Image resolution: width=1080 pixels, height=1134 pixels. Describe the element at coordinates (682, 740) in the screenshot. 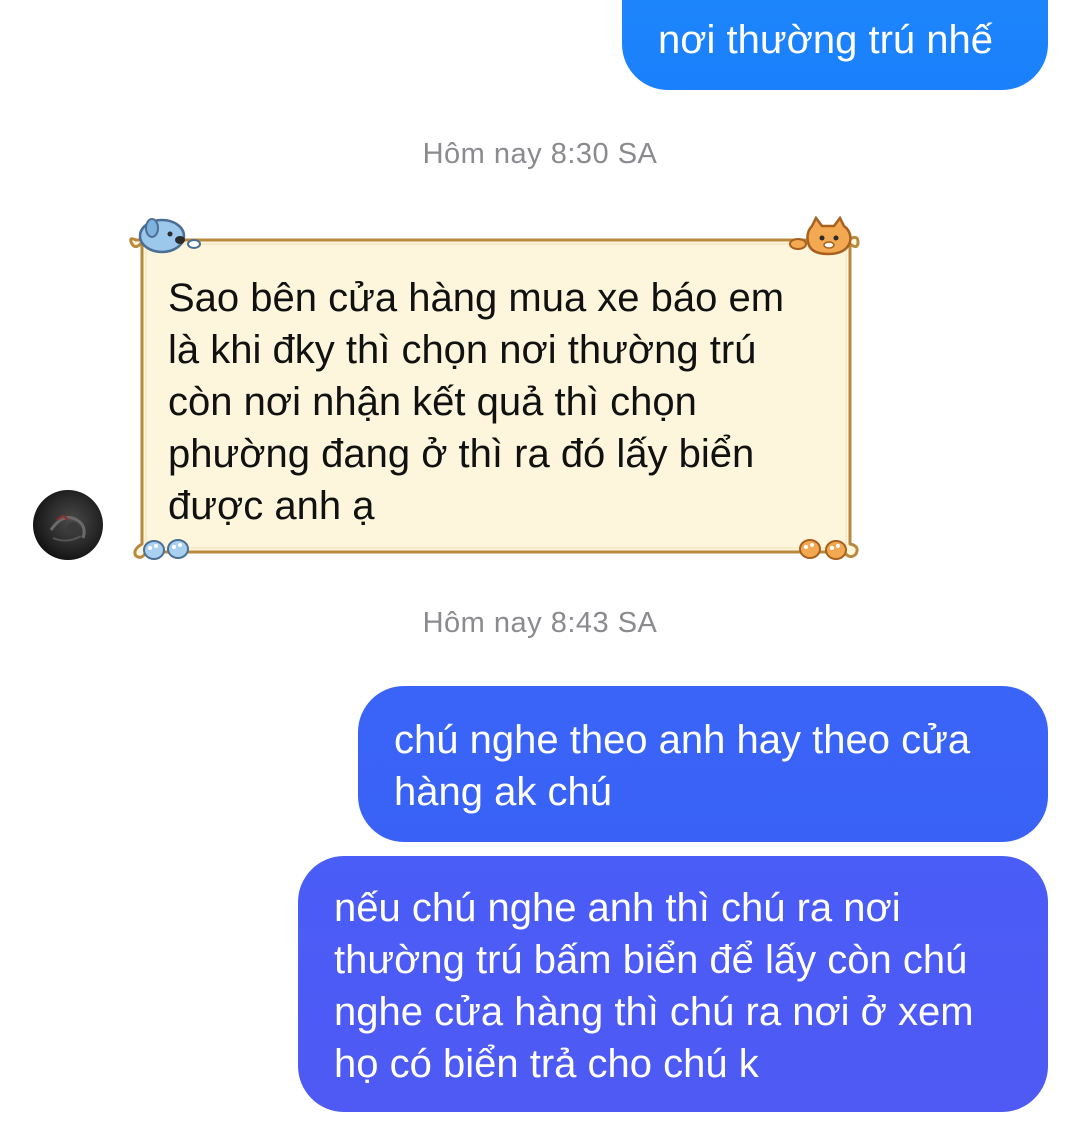

I see `message-line: chú nghe theo anh hay theo cửa` at that location.